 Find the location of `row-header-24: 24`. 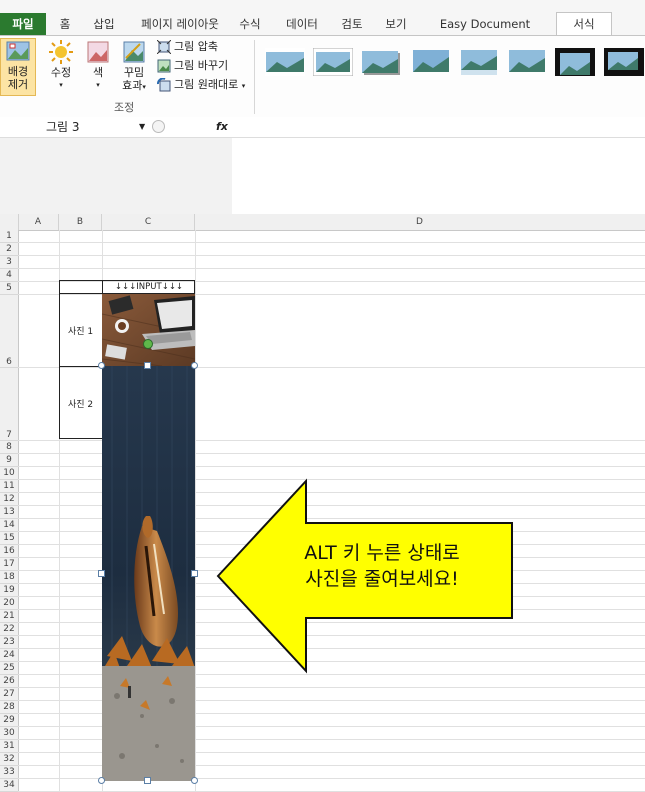

row-header-24: 24 is located at coordinates (9, 655).